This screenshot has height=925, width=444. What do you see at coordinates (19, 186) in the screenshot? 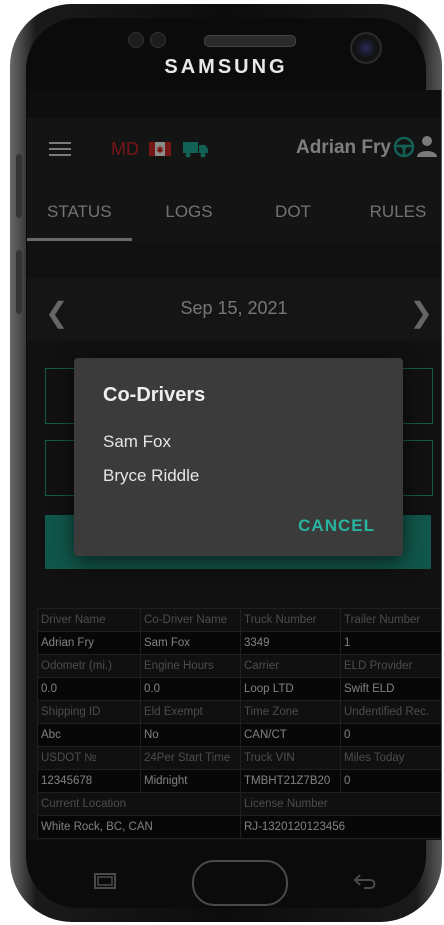
I see `volume-button` at bounding box center [19, 186].